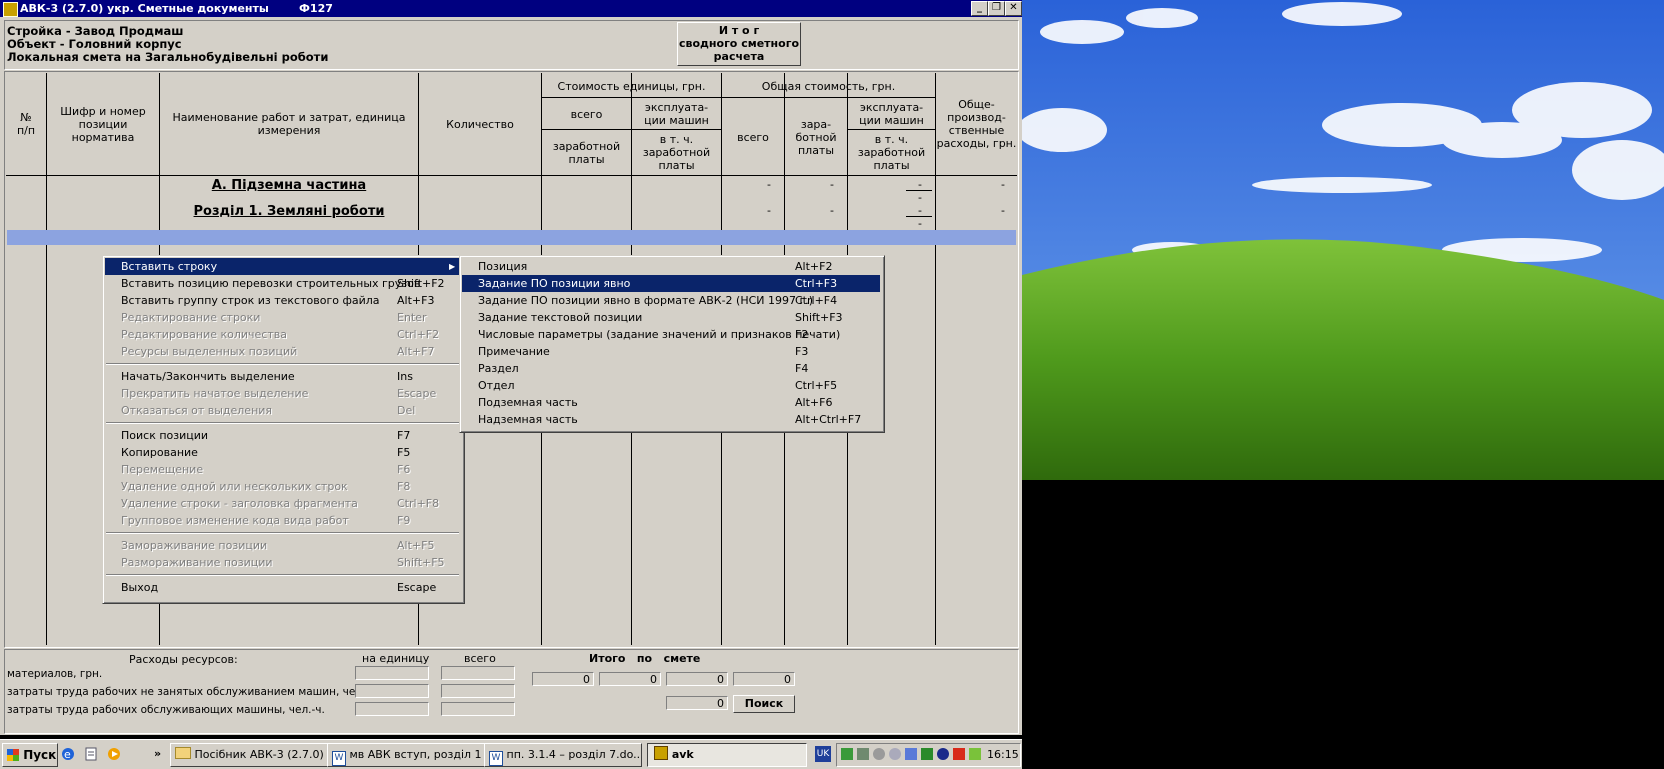 This screenshot has height=769, width=1664. What do you see at coordinates (671, 419) in the screenshot?
I see `submenu-item: Надземная часть Alt+Ctrl+F7` at bounding box center [671, 419].